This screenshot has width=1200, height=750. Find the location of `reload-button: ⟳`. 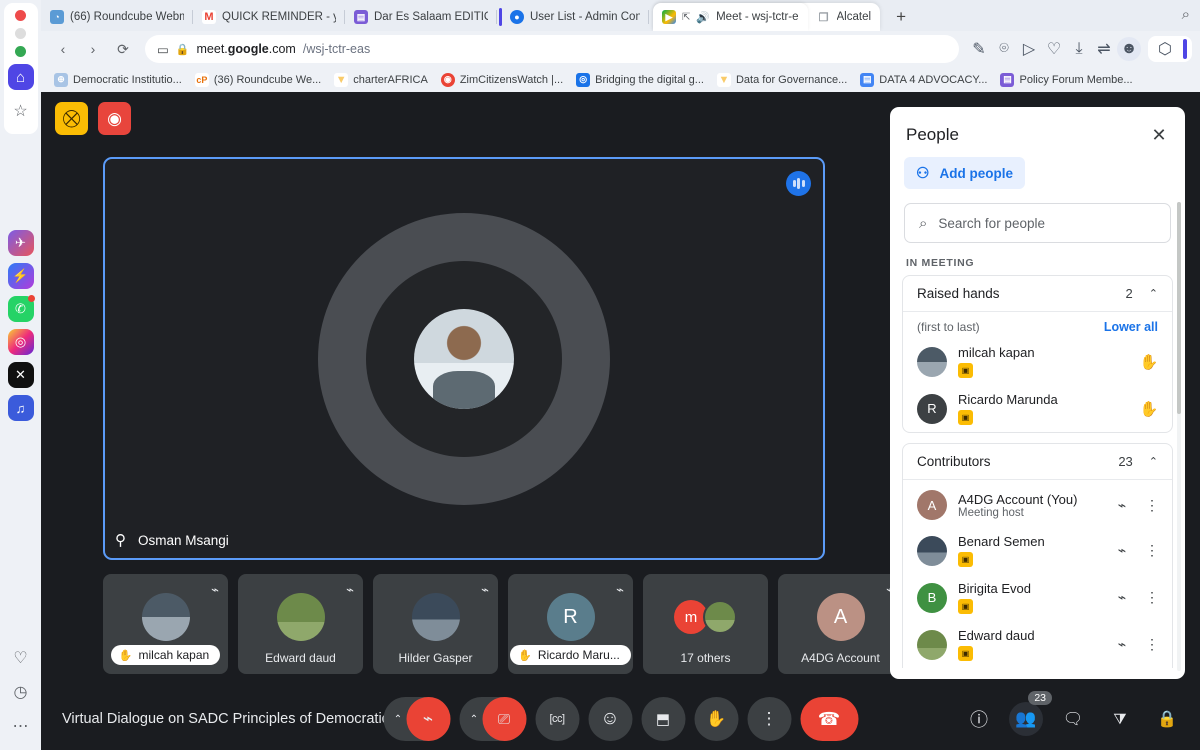

reload-button: ⟳ is located at coordinates (123, 49).